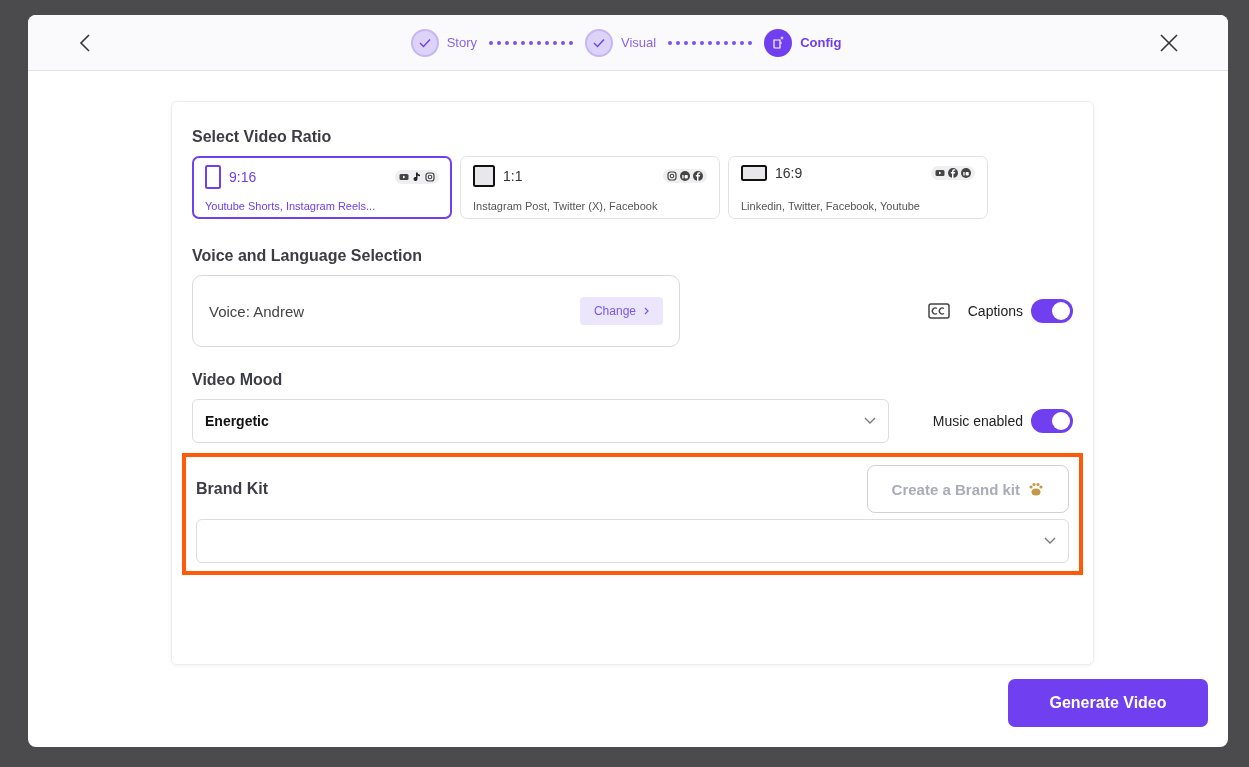  What do you see at coordinates (621, 42) in the screenshot?
I see `step-tab: Visual` at bounding box center [621, 42].